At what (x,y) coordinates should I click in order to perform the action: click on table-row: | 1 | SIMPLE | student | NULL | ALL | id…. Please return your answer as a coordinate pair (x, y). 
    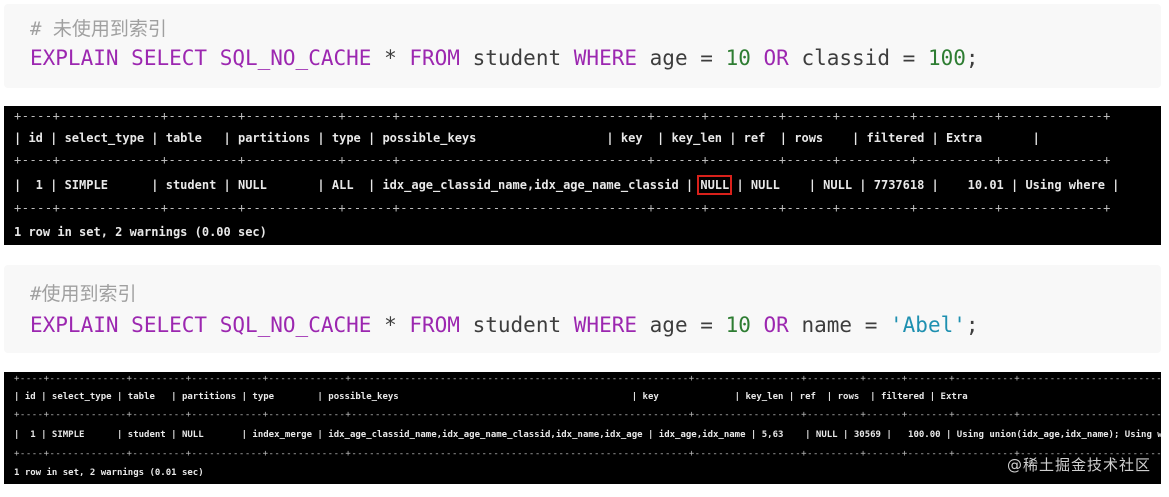
    Looking at the image, I should click on (567, 185).